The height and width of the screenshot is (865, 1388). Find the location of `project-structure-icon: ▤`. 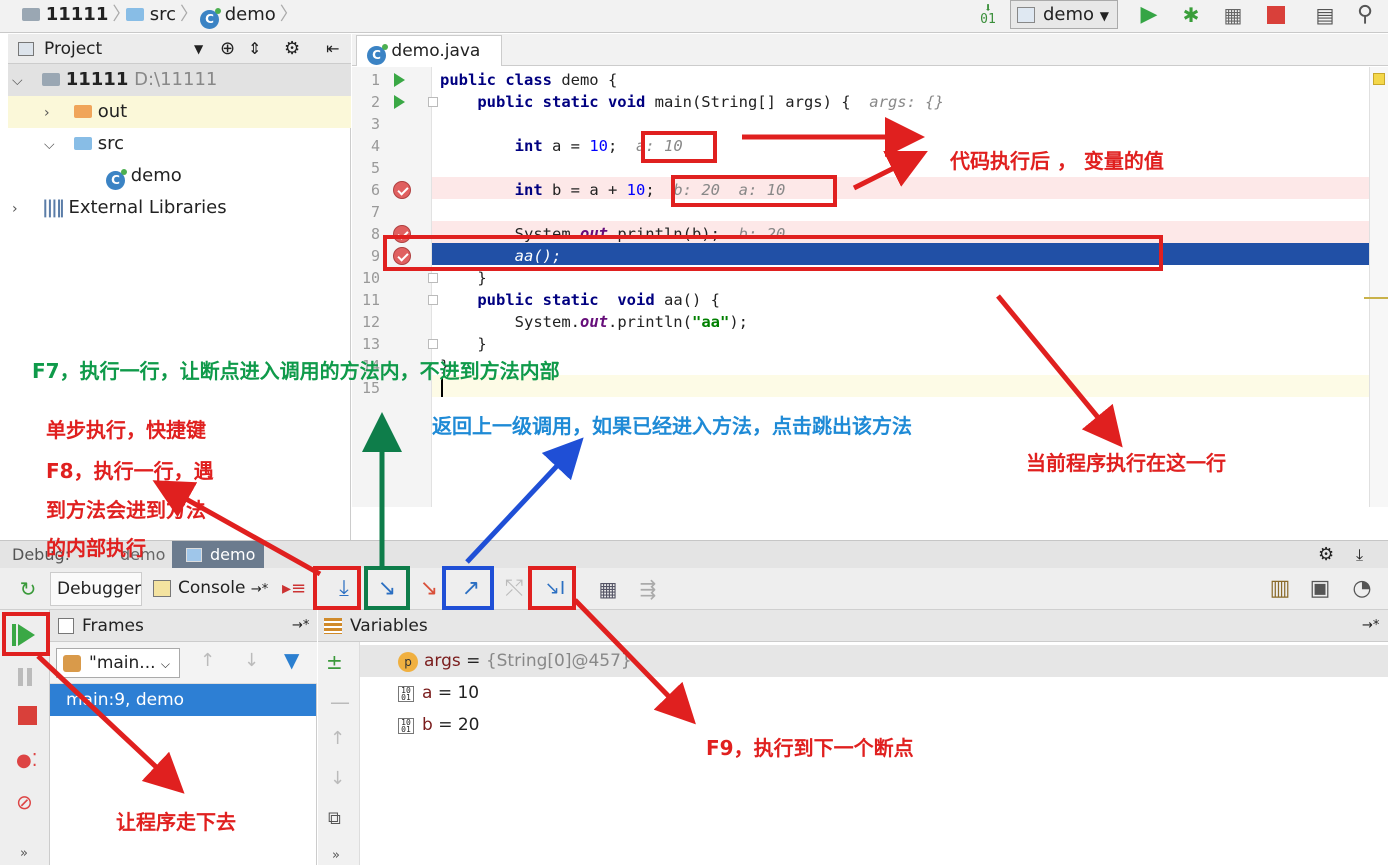

project-structure-icon: ▤ is located at coordinates (1325, 15).